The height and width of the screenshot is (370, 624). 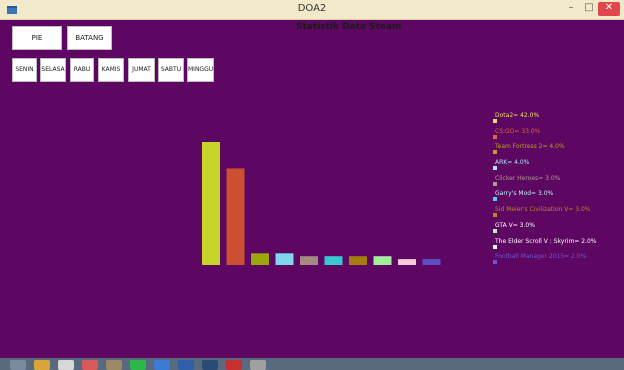 I want to click on legend-label: Clicker Heroes= 3.0%, so click(x=528, y=178).